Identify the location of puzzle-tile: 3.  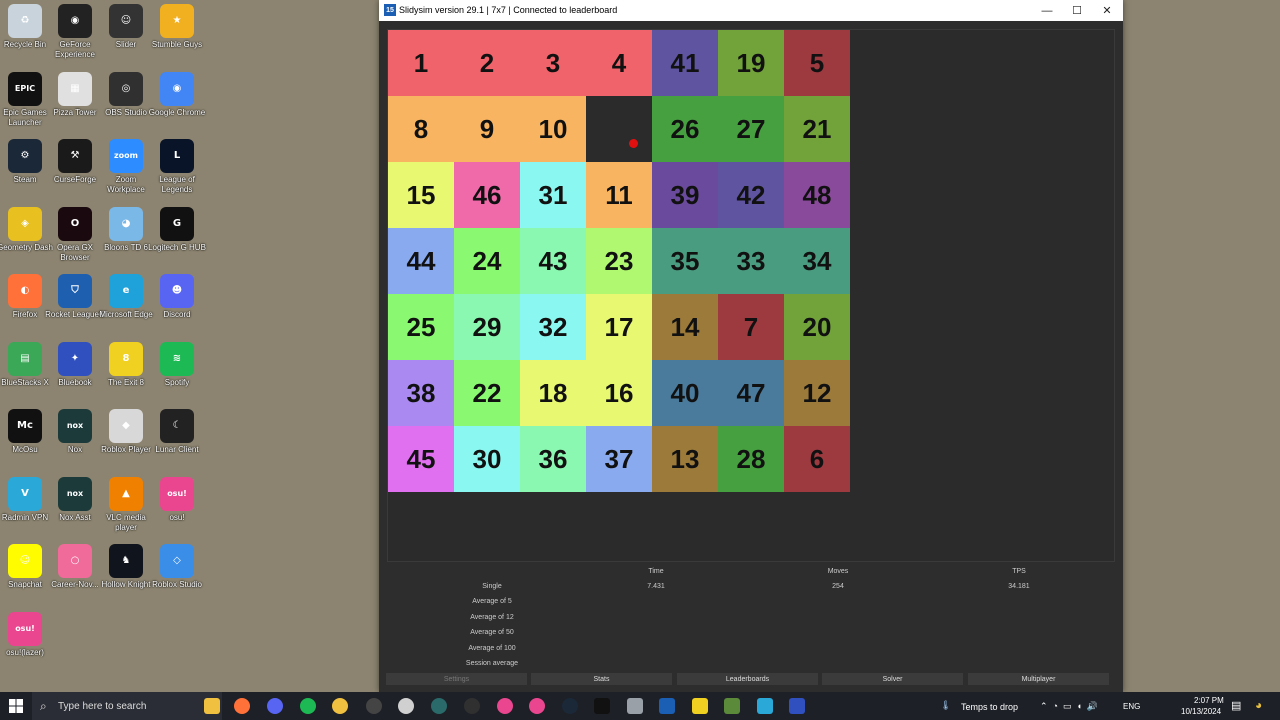
(553, 63).